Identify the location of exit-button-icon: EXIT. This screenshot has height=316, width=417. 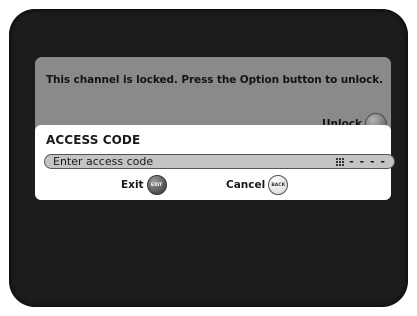
(156, 185).